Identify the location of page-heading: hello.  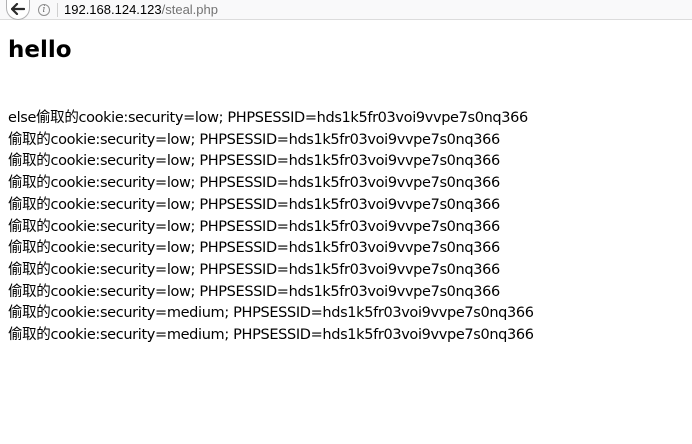
(40, 50).